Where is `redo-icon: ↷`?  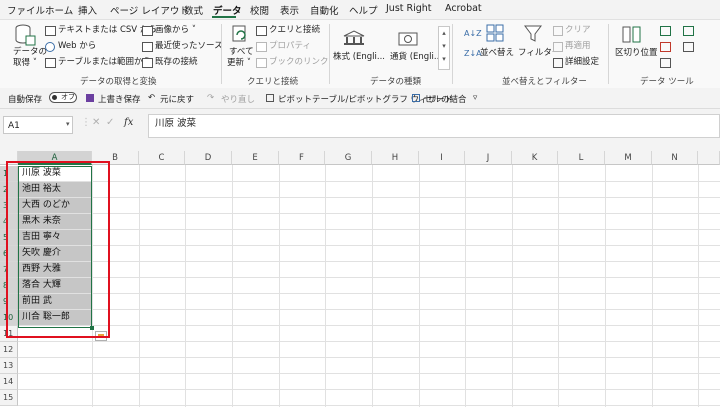
redo-icon: ↷ is located at coordinates (210, 98).